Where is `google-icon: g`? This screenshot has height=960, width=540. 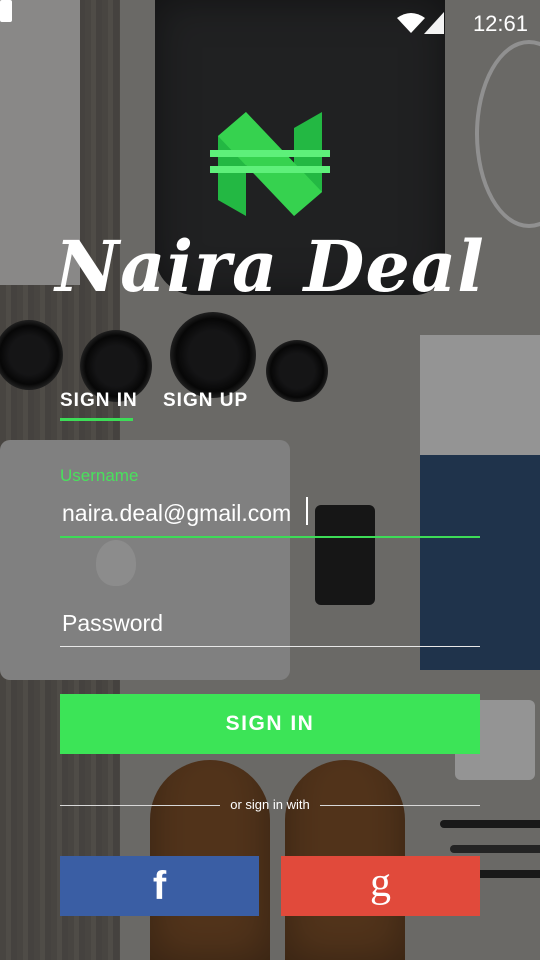 google-icon: g is located at coordinates (380, 883).